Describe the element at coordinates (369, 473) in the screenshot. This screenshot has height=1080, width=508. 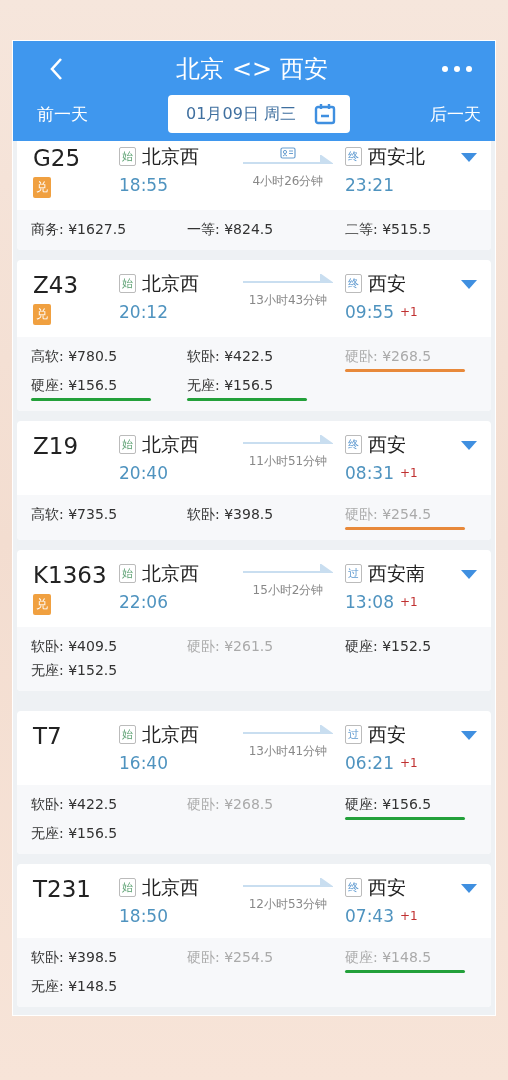
I see `arrival-time: 08:31` at that location.